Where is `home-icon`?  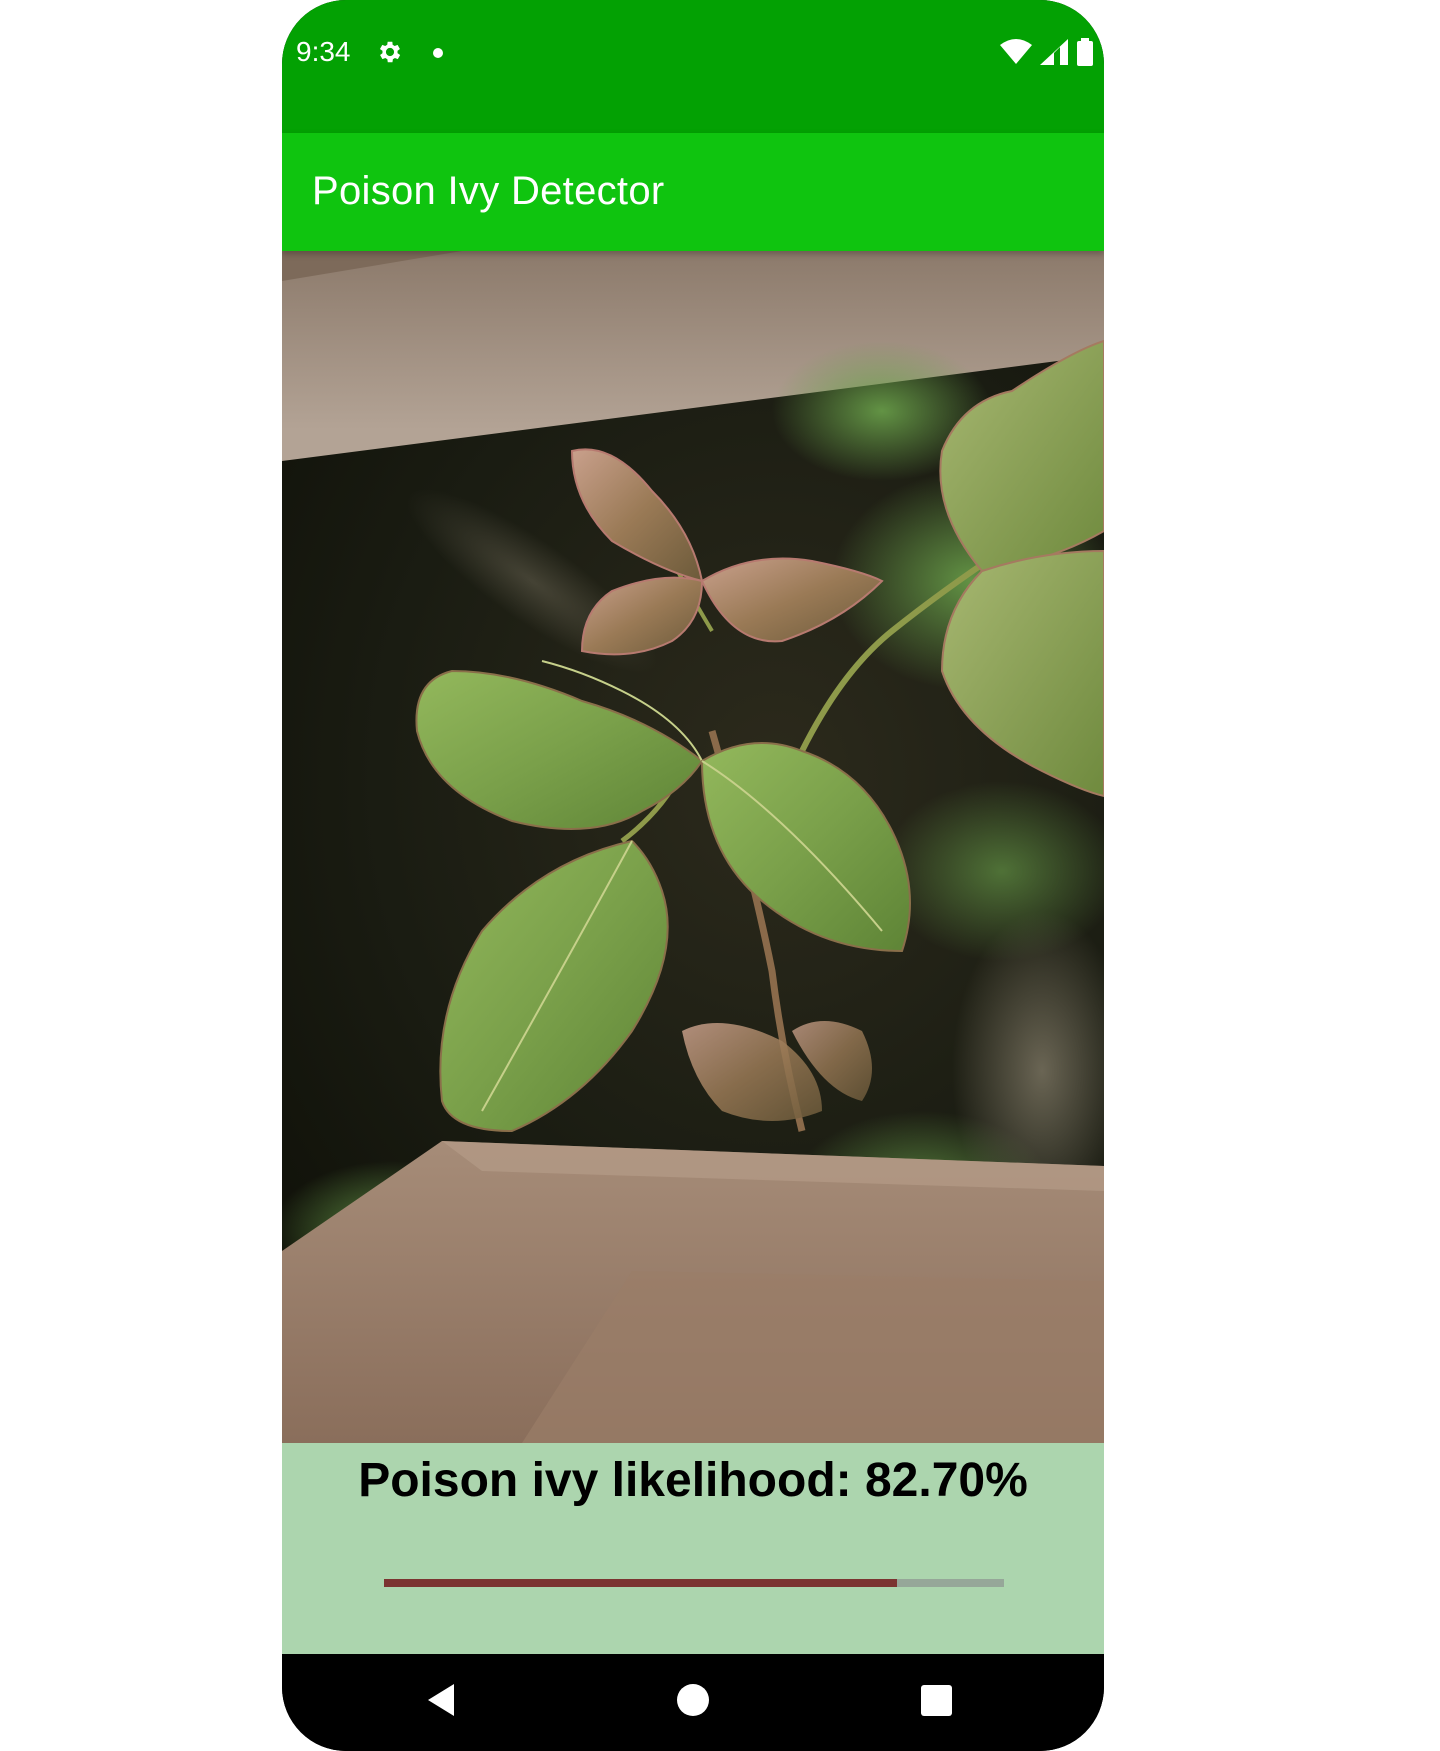
home-icon is located at coordinates (693, 1702).